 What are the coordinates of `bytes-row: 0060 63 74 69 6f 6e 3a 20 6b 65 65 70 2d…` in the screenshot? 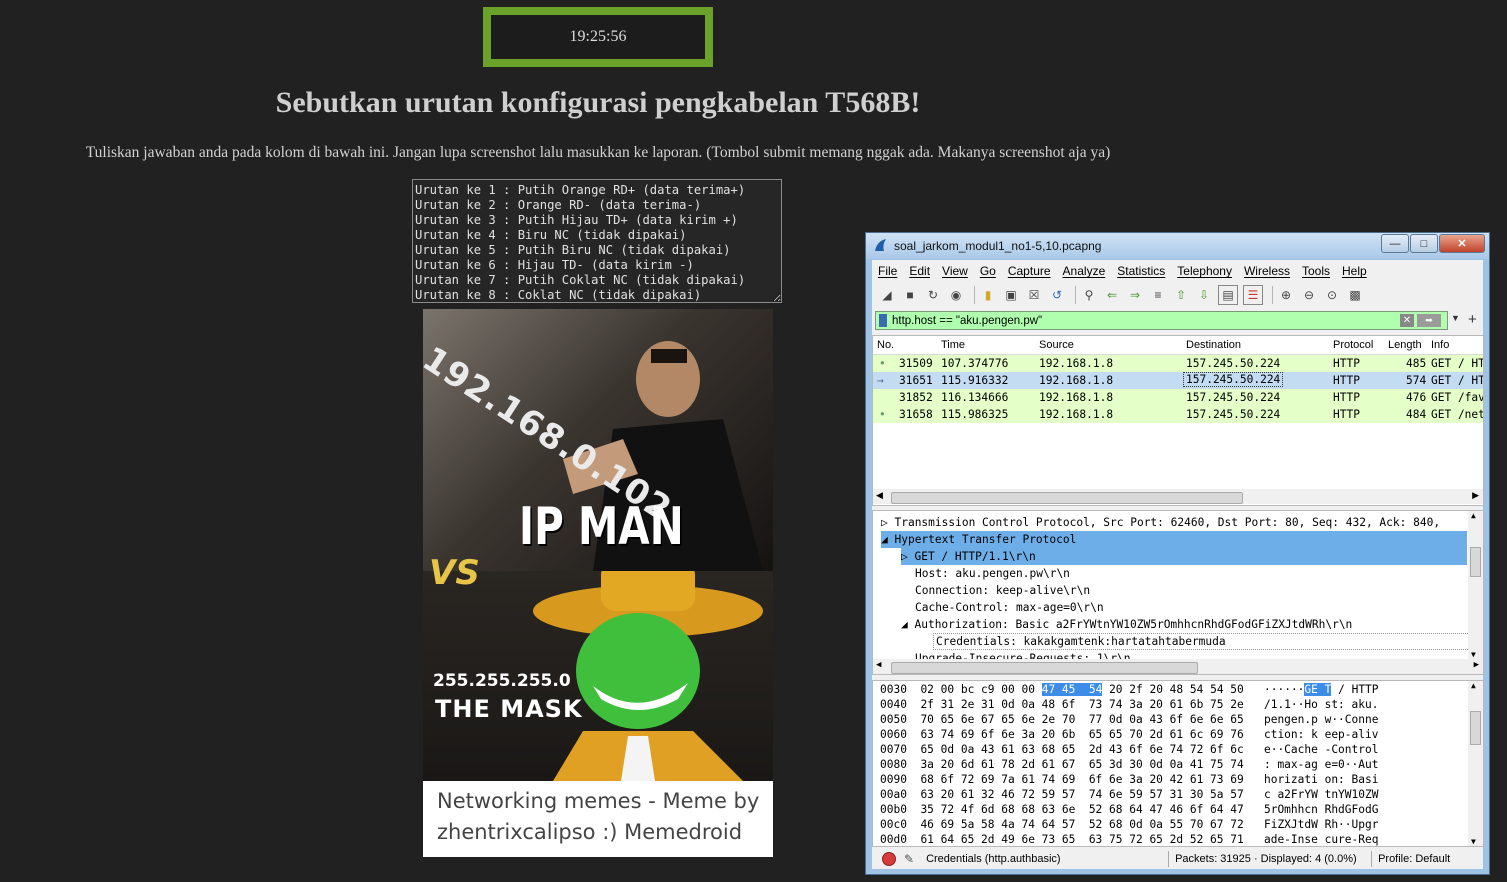 It's located at (1129, 734).